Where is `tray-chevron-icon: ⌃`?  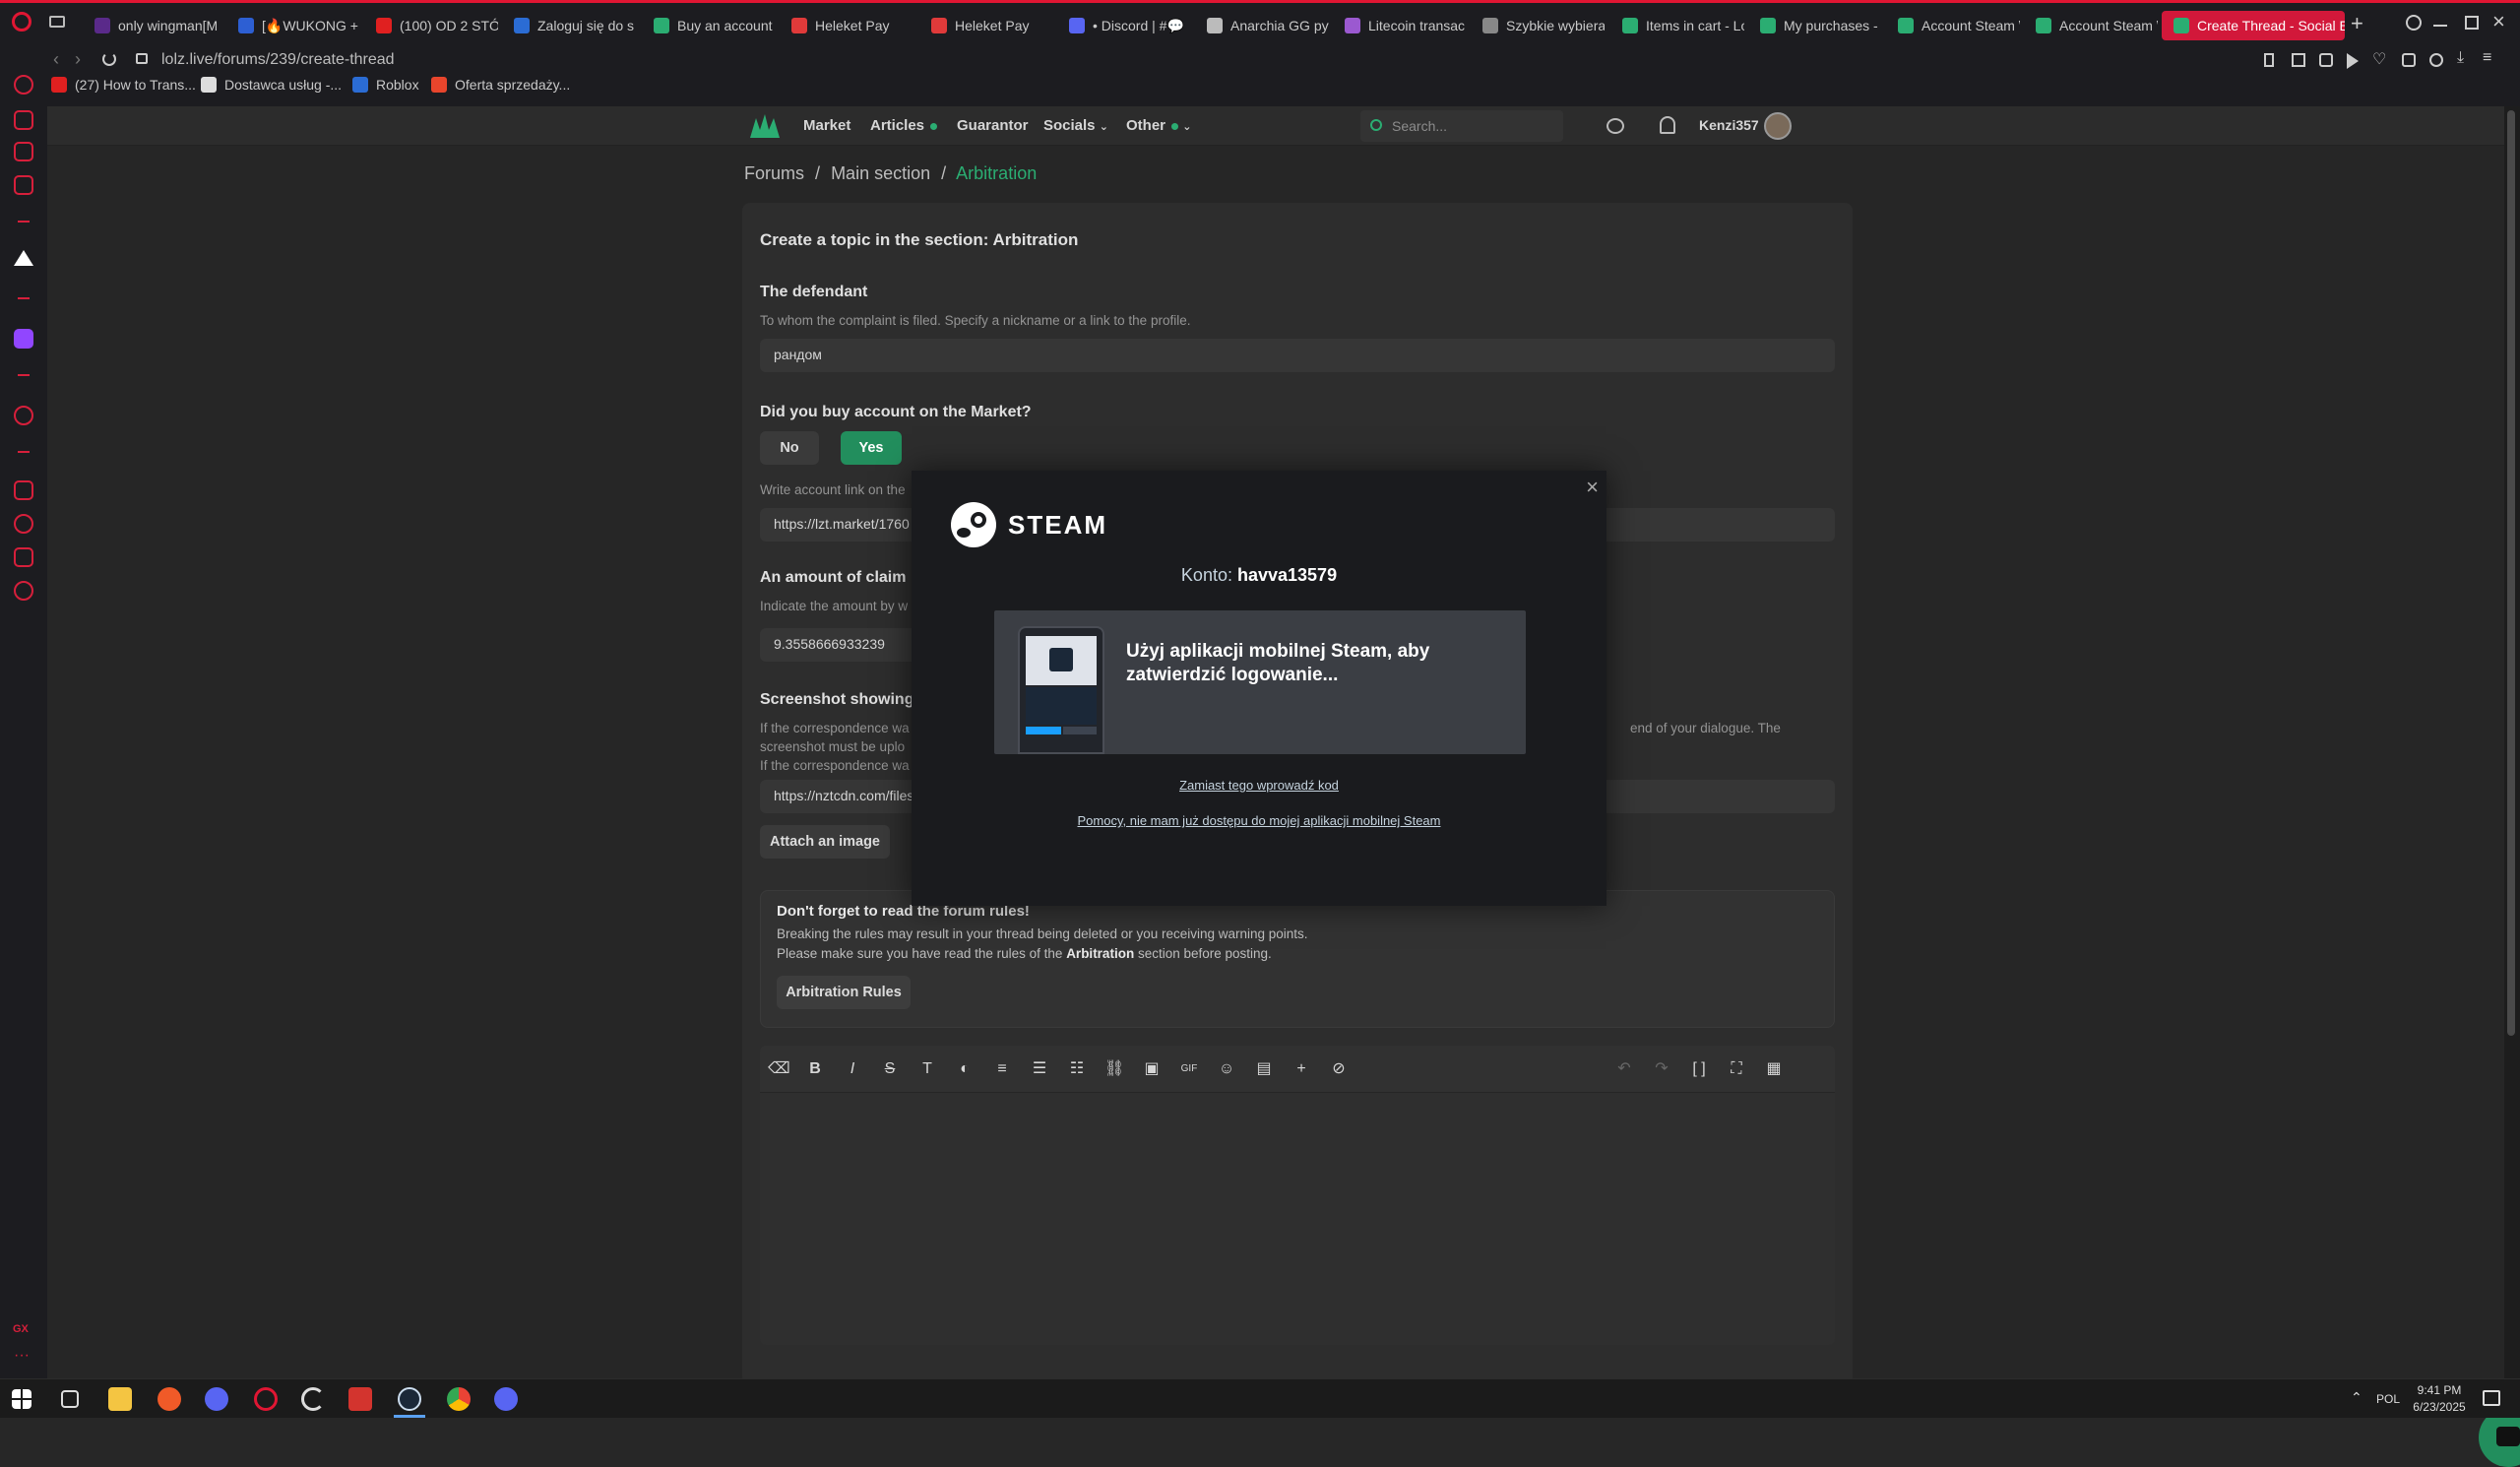 tray-chevron-icon: ⌃ is located at coordinates (2356, 1397).